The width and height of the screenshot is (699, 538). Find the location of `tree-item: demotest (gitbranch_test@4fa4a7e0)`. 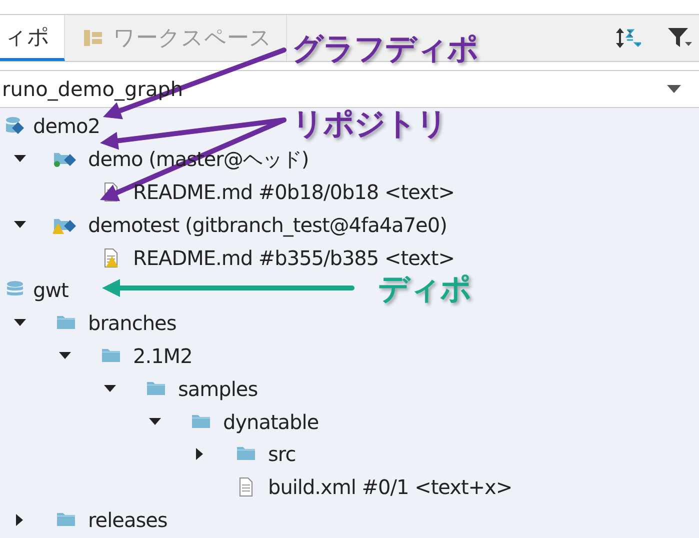

tree-item: demotest (gitbranch_test@4fa4a7e0) is located at coordinates (223, 225).